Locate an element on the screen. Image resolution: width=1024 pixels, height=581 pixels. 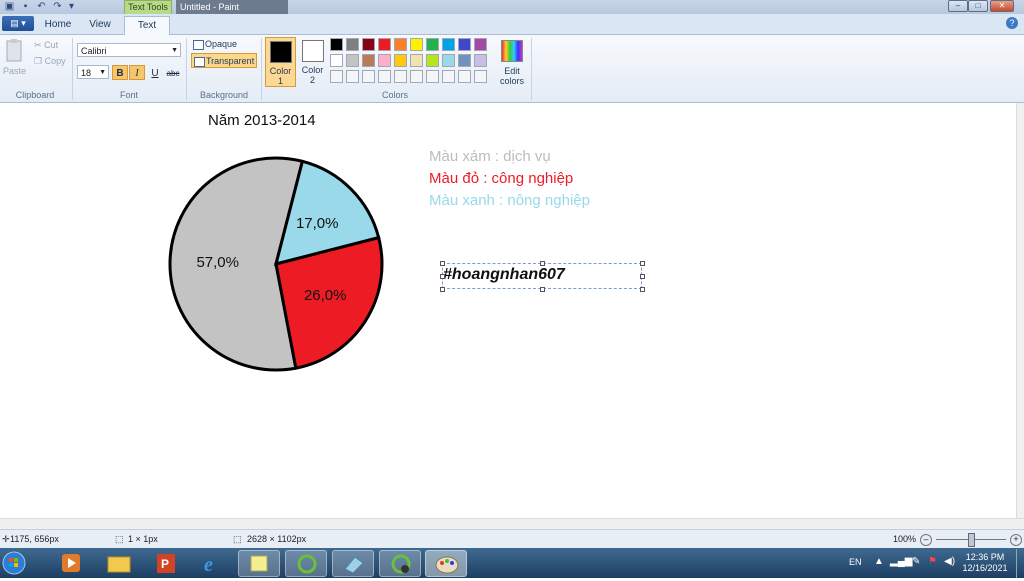
pen-icon: ✎ is located at coordinates (916, 561).